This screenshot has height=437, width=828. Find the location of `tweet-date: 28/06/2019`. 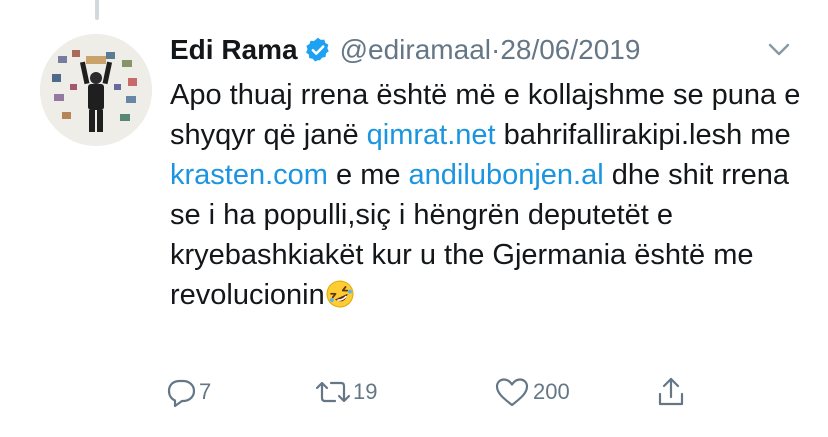

tweet-date: 28/06/2019 is located at coordinates (570, 50).